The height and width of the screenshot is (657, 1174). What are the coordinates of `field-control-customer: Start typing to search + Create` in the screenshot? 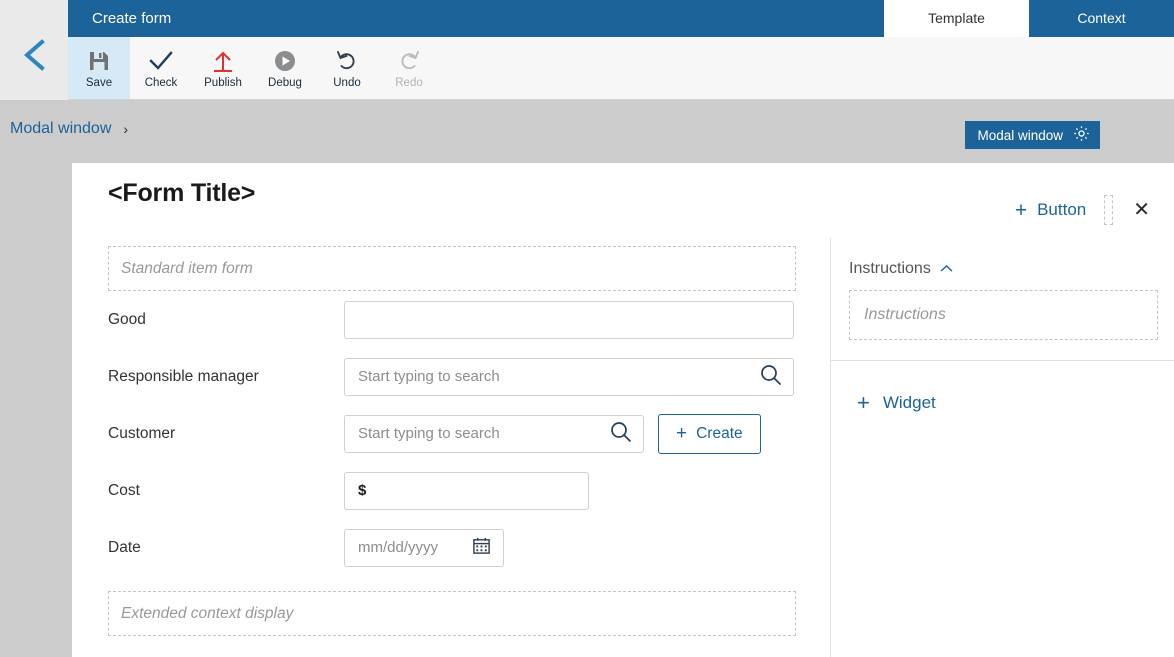 It's located at (552, 433).